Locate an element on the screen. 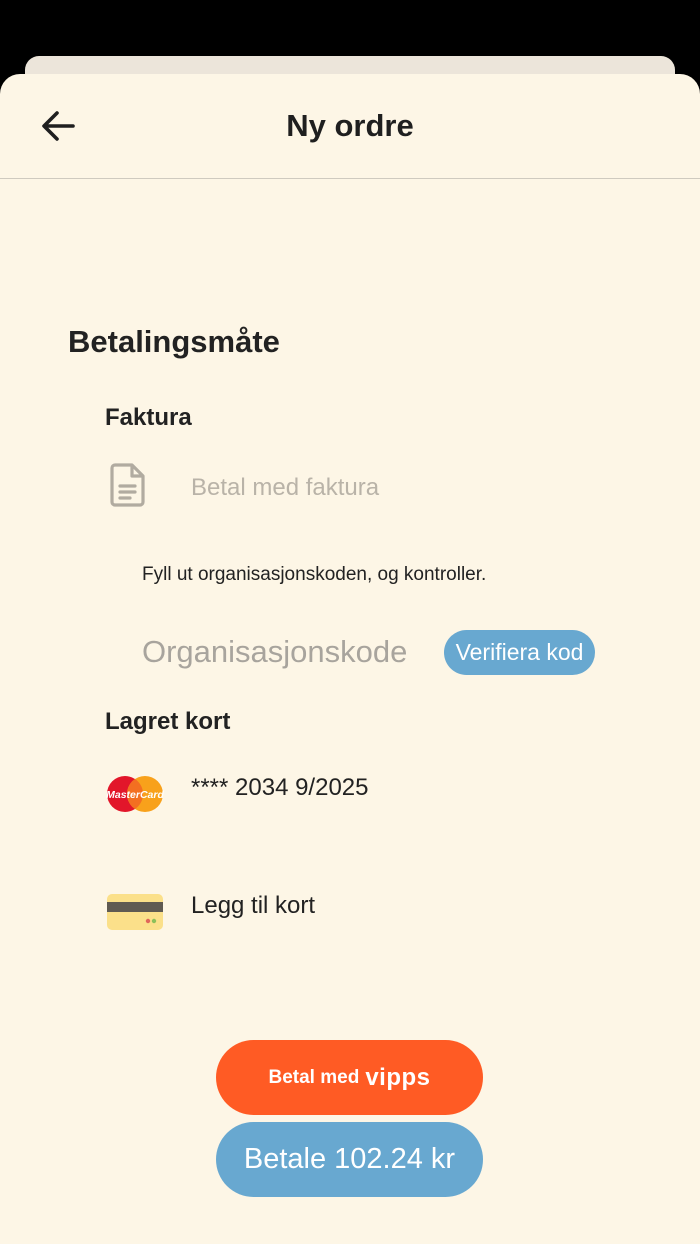 The width and height of the screenshot is (700, 1244). page-title: Ny ordre is located at coordinates (350, 125).